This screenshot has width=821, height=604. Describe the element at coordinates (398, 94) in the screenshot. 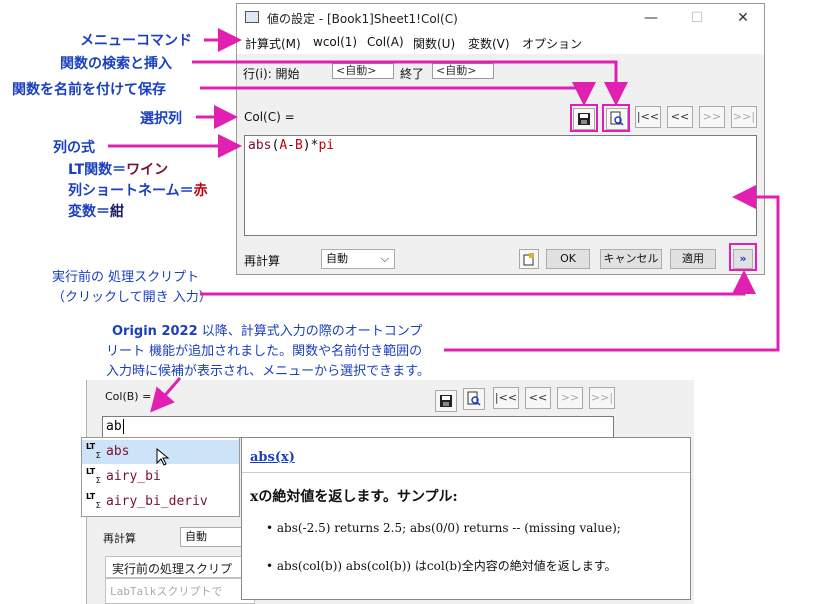

I see `arrow-save` at that location.